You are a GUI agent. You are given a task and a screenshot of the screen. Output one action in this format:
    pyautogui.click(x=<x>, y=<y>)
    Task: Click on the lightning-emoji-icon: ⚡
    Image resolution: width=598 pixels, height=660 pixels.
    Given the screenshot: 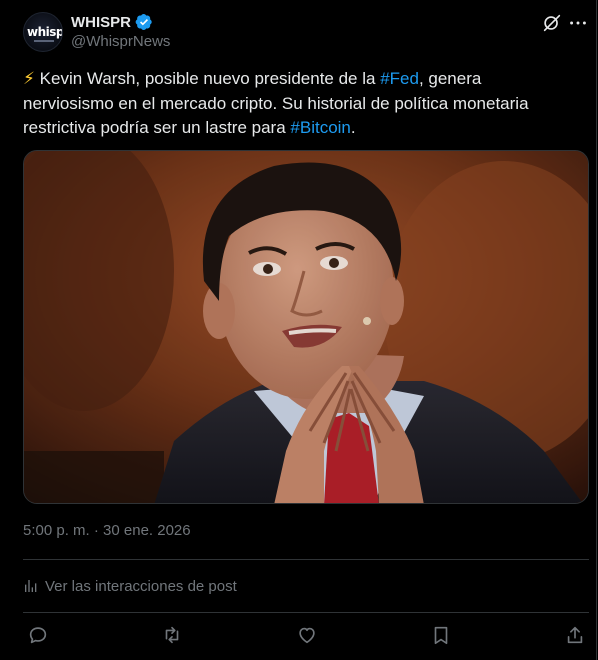 What is the action you would take?
    pyautogui.click(x=29, y=78)
    